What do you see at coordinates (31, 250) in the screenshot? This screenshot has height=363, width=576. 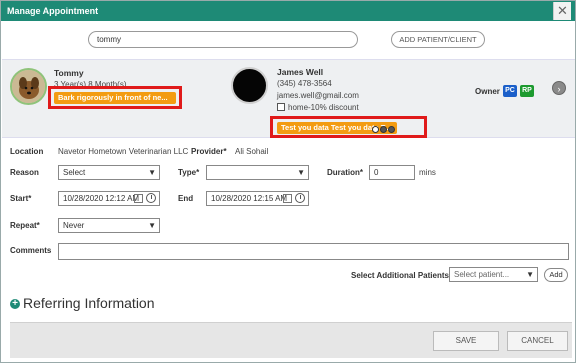 I see `comments-label: Comments` at bounding box center [31, 250].